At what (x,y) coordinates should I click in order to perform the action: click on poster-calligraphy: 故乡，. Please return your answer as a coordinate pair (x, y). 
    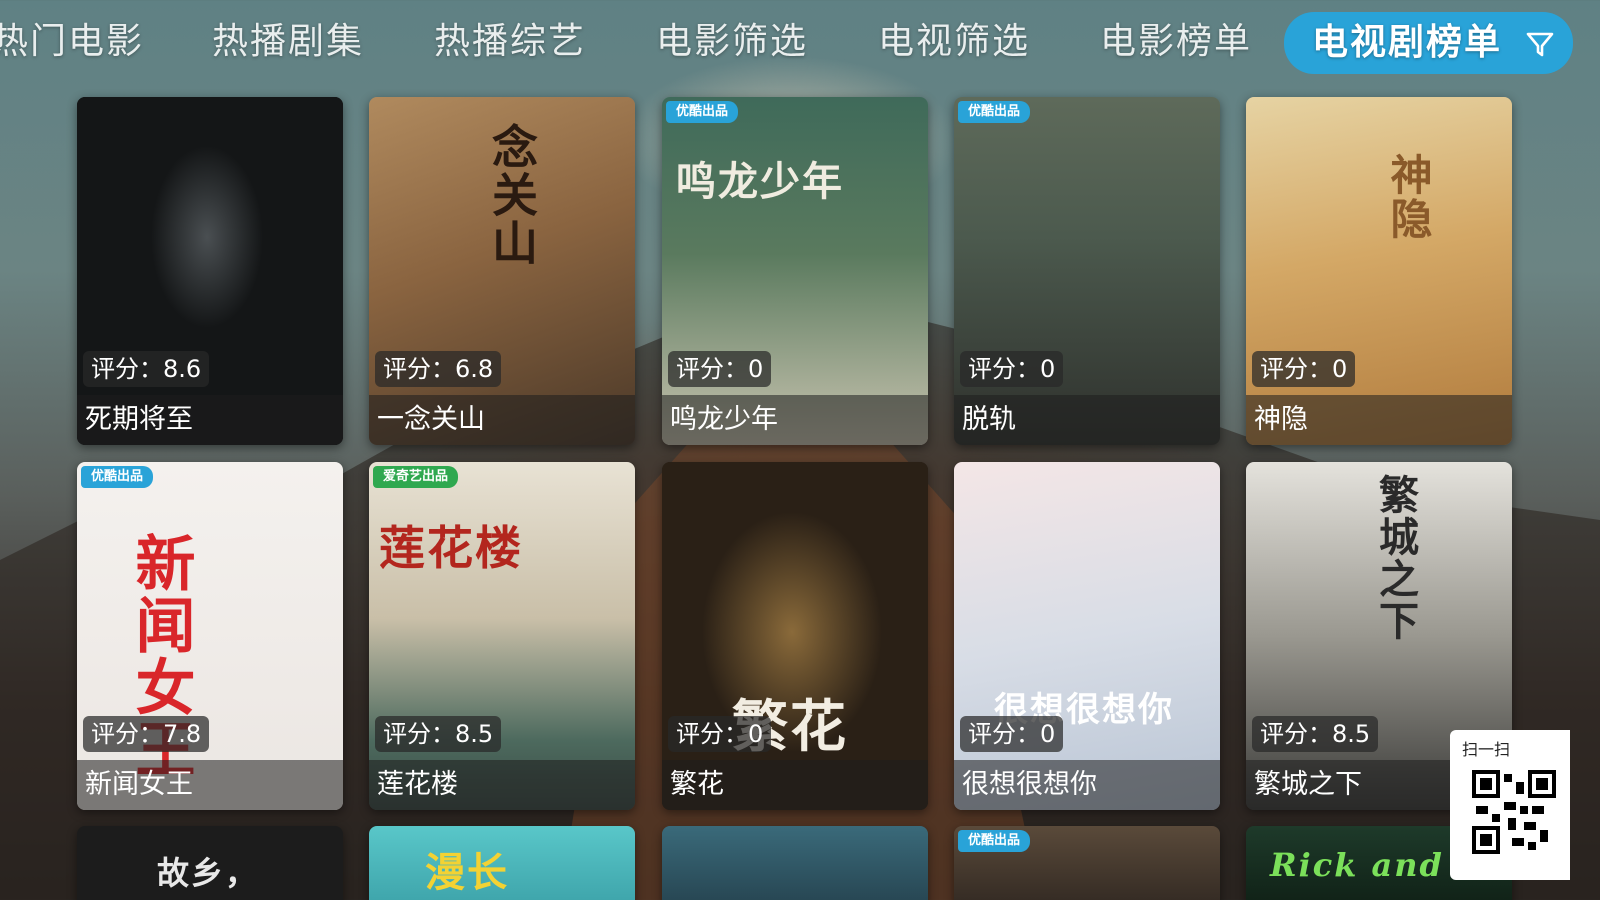
    Looking at the image, I should click on (208, 873).